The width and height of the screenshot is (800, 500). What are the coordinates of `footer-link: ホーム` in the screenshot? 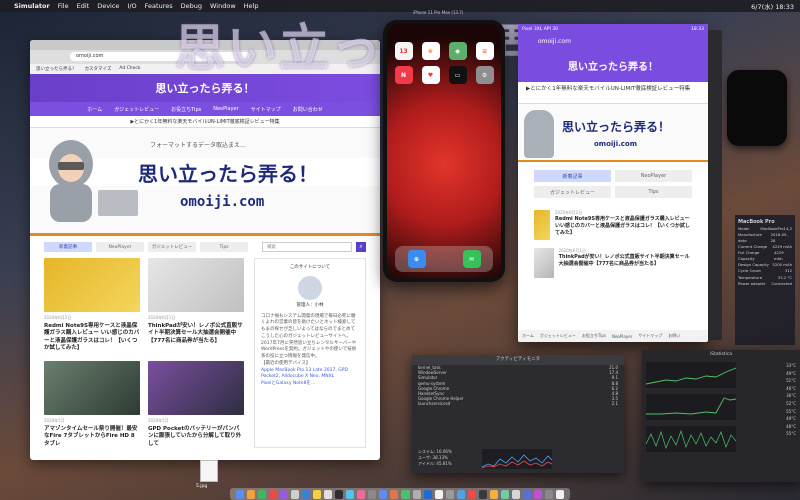 It's located at (528, 336).